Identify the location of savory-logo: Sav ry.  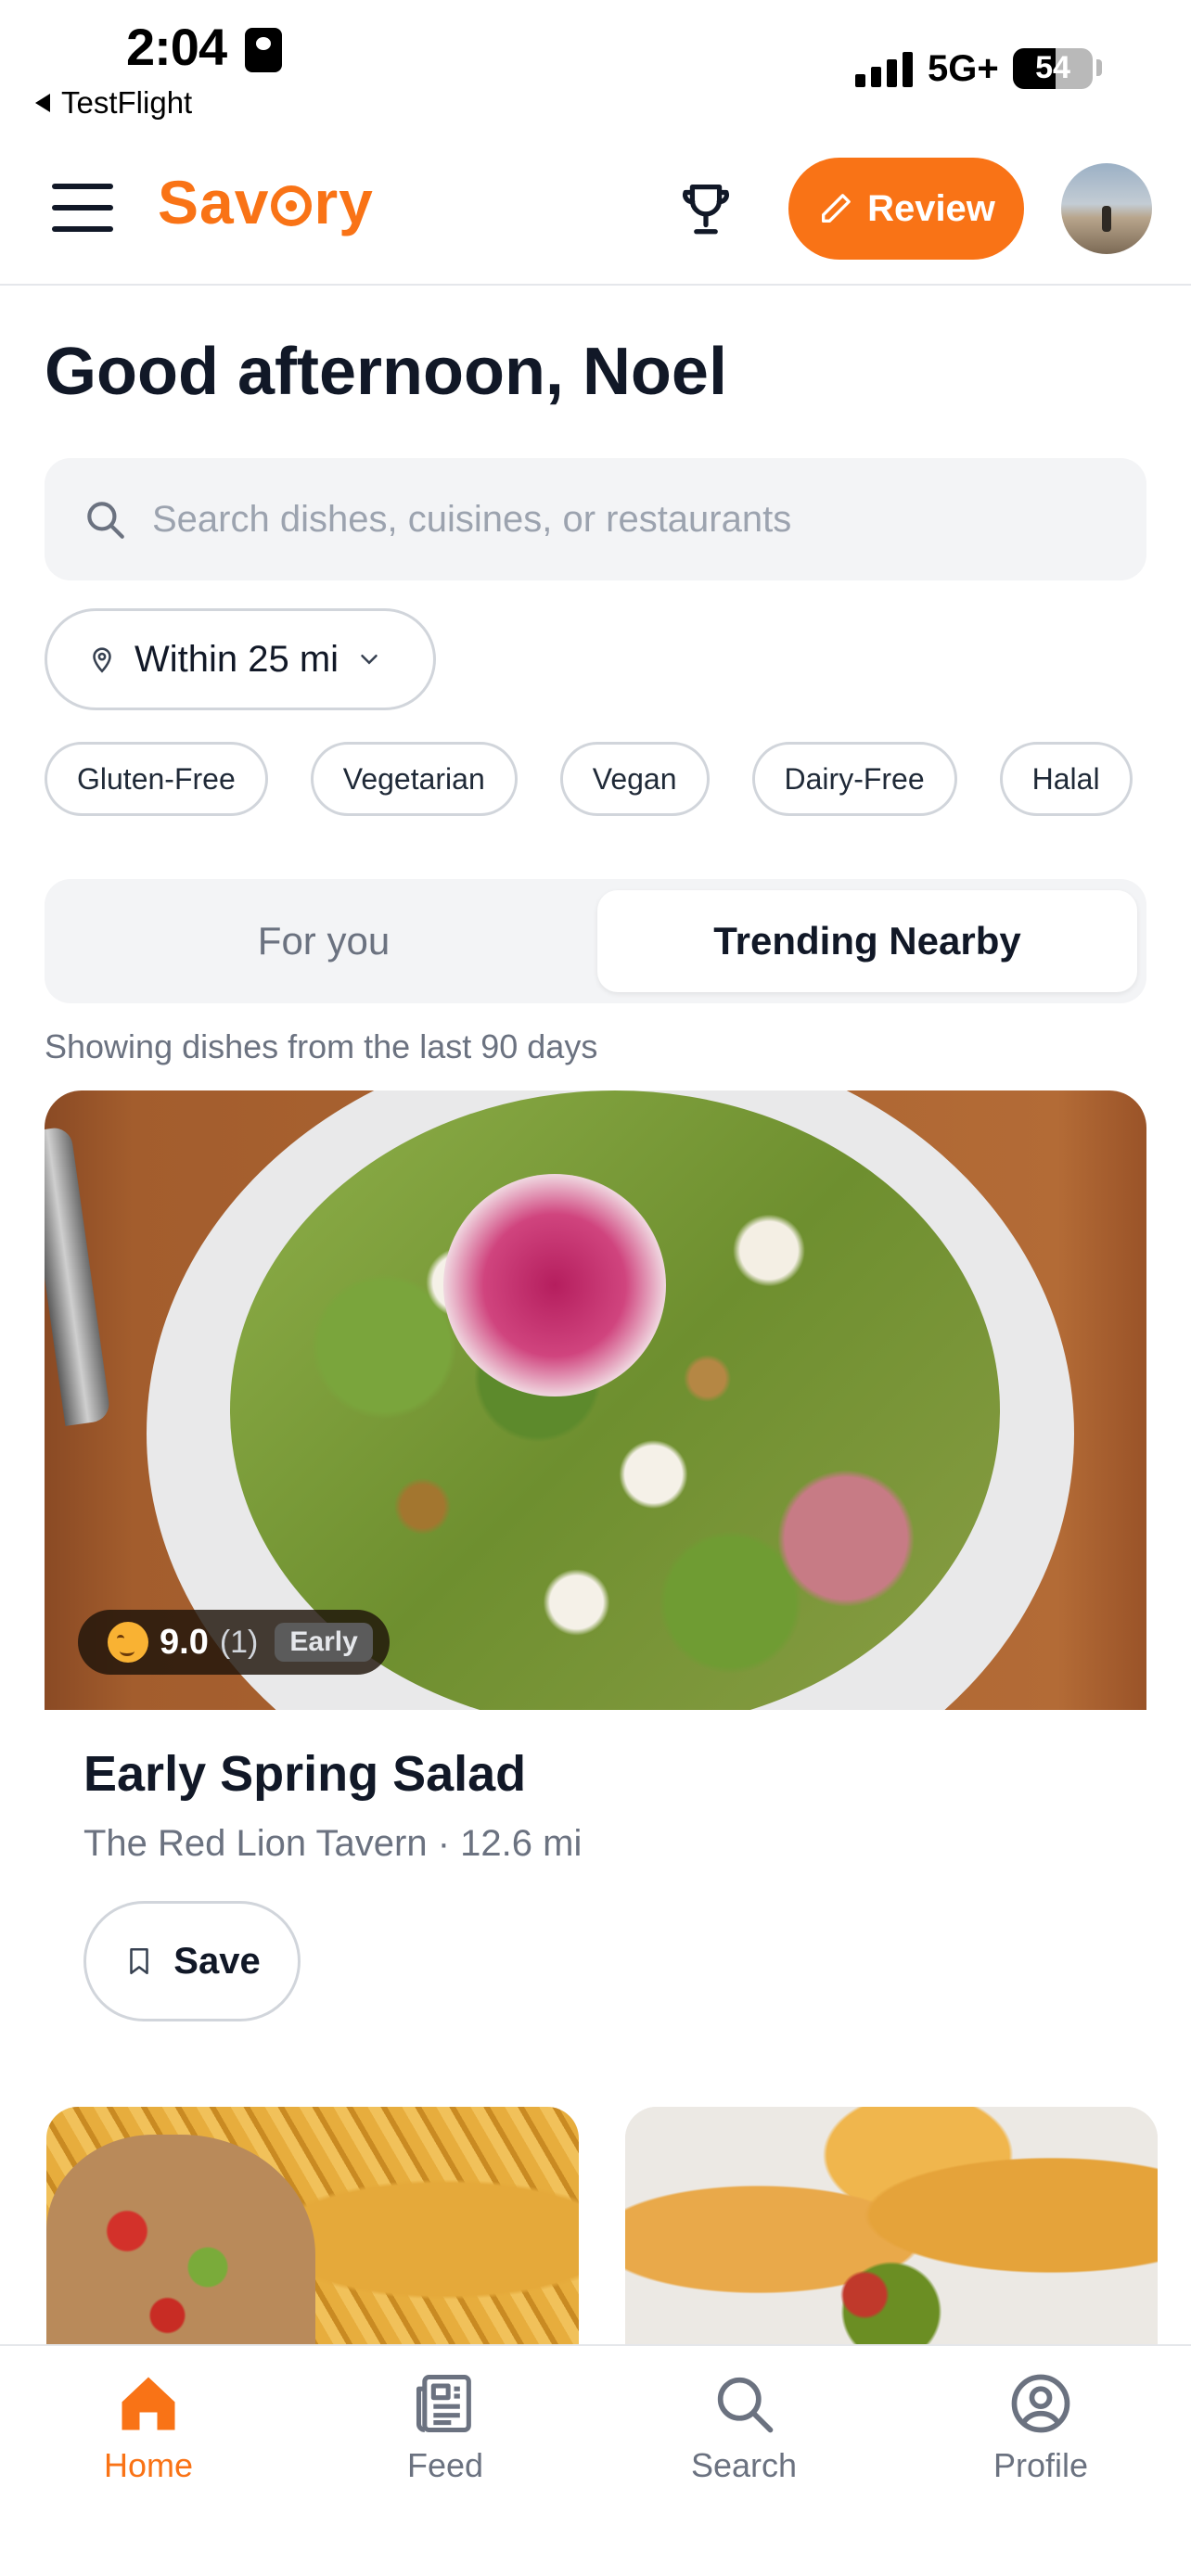
(266, 202).